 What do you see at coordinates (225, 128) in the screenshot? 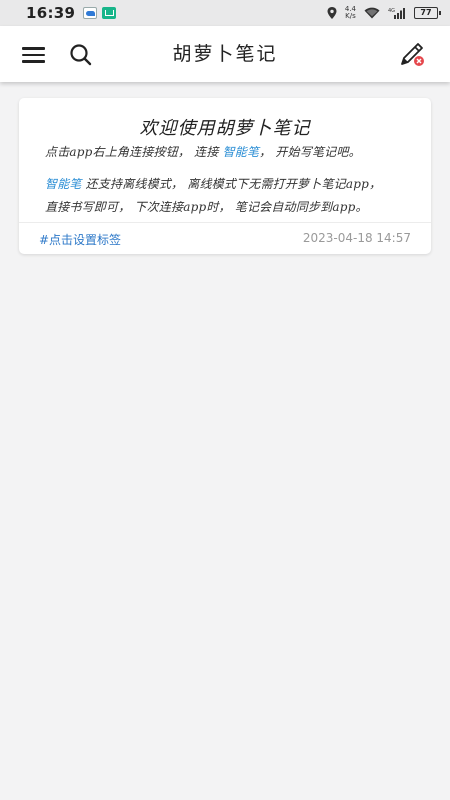
I see `note-title: 欢迎使用胡萝卜笔记` at bounding box center [225, 128].